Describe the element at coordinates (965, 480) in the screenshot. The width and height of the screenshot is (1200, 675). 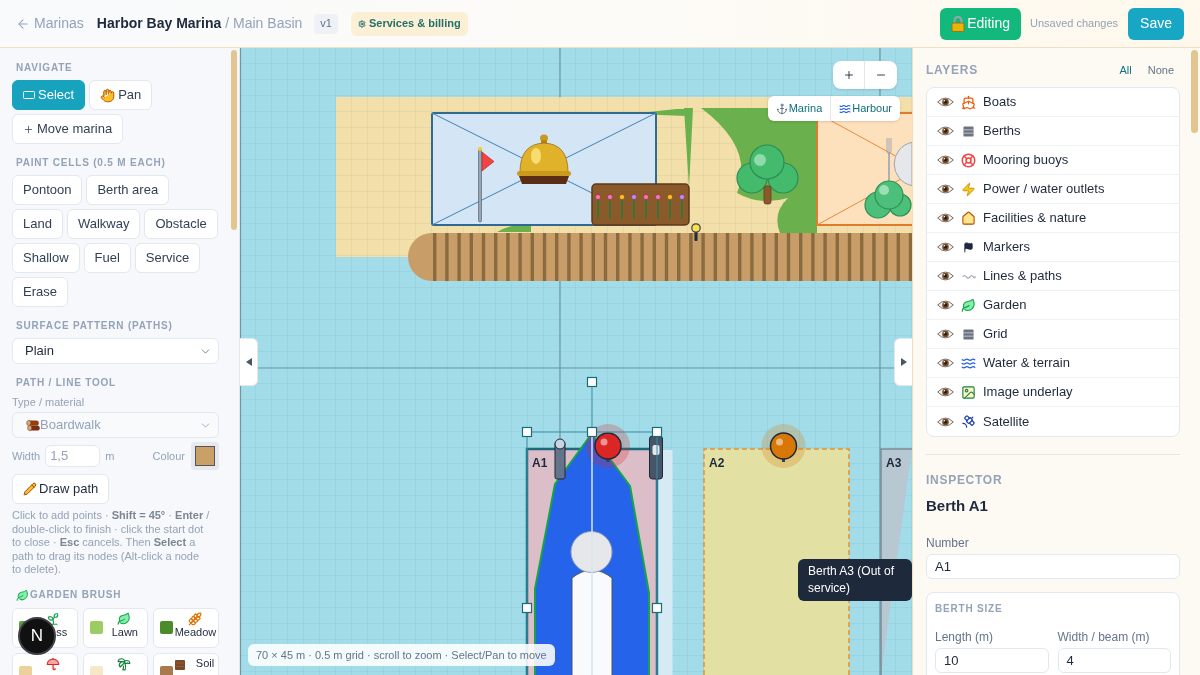
I see `section-heading: INSPECTOR` at that location.